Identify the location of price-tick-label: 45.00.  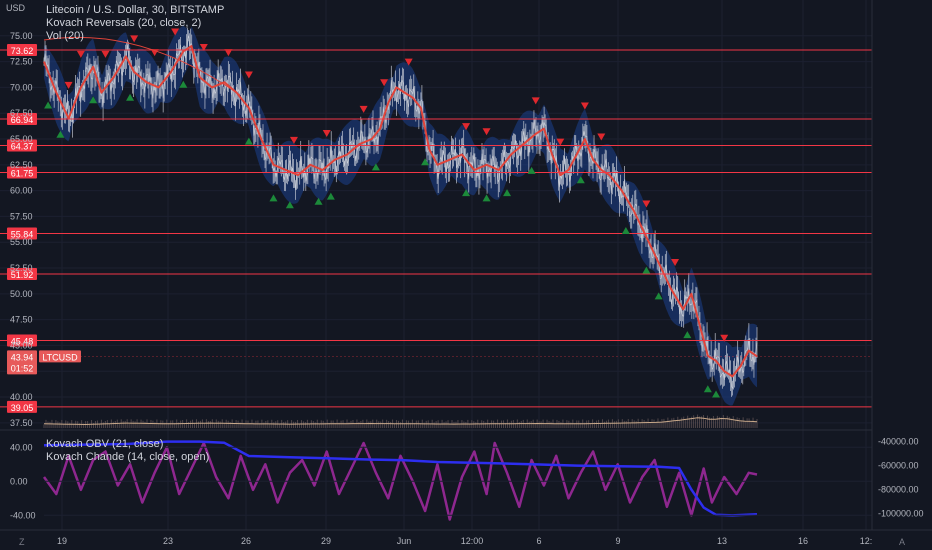
(21, 345).